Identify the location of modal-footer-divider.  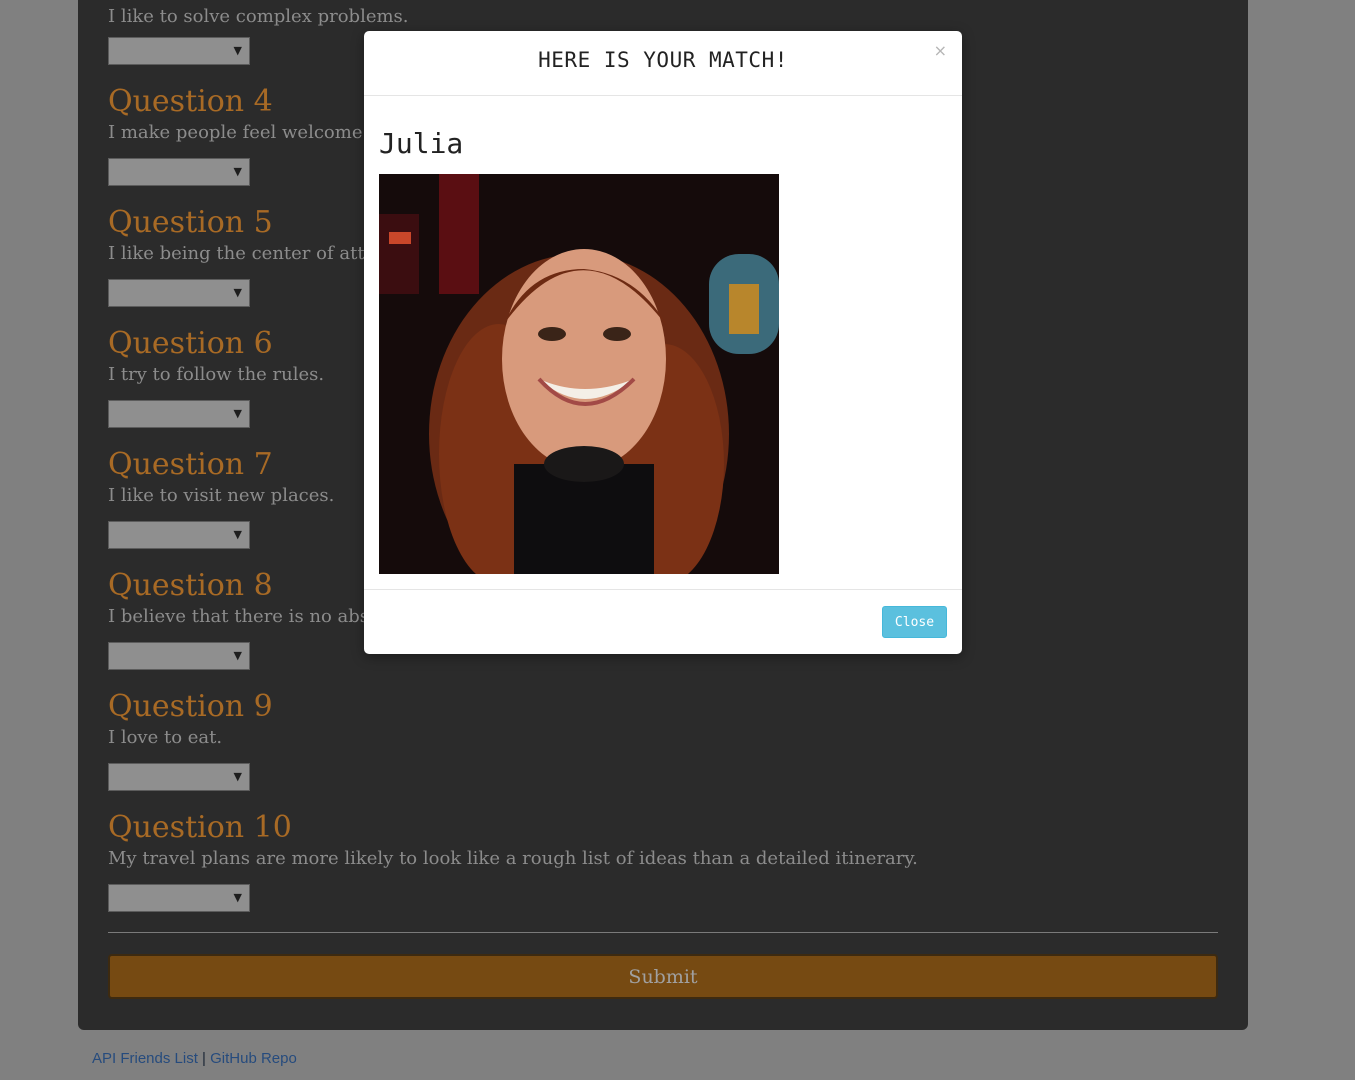
(663, 589).